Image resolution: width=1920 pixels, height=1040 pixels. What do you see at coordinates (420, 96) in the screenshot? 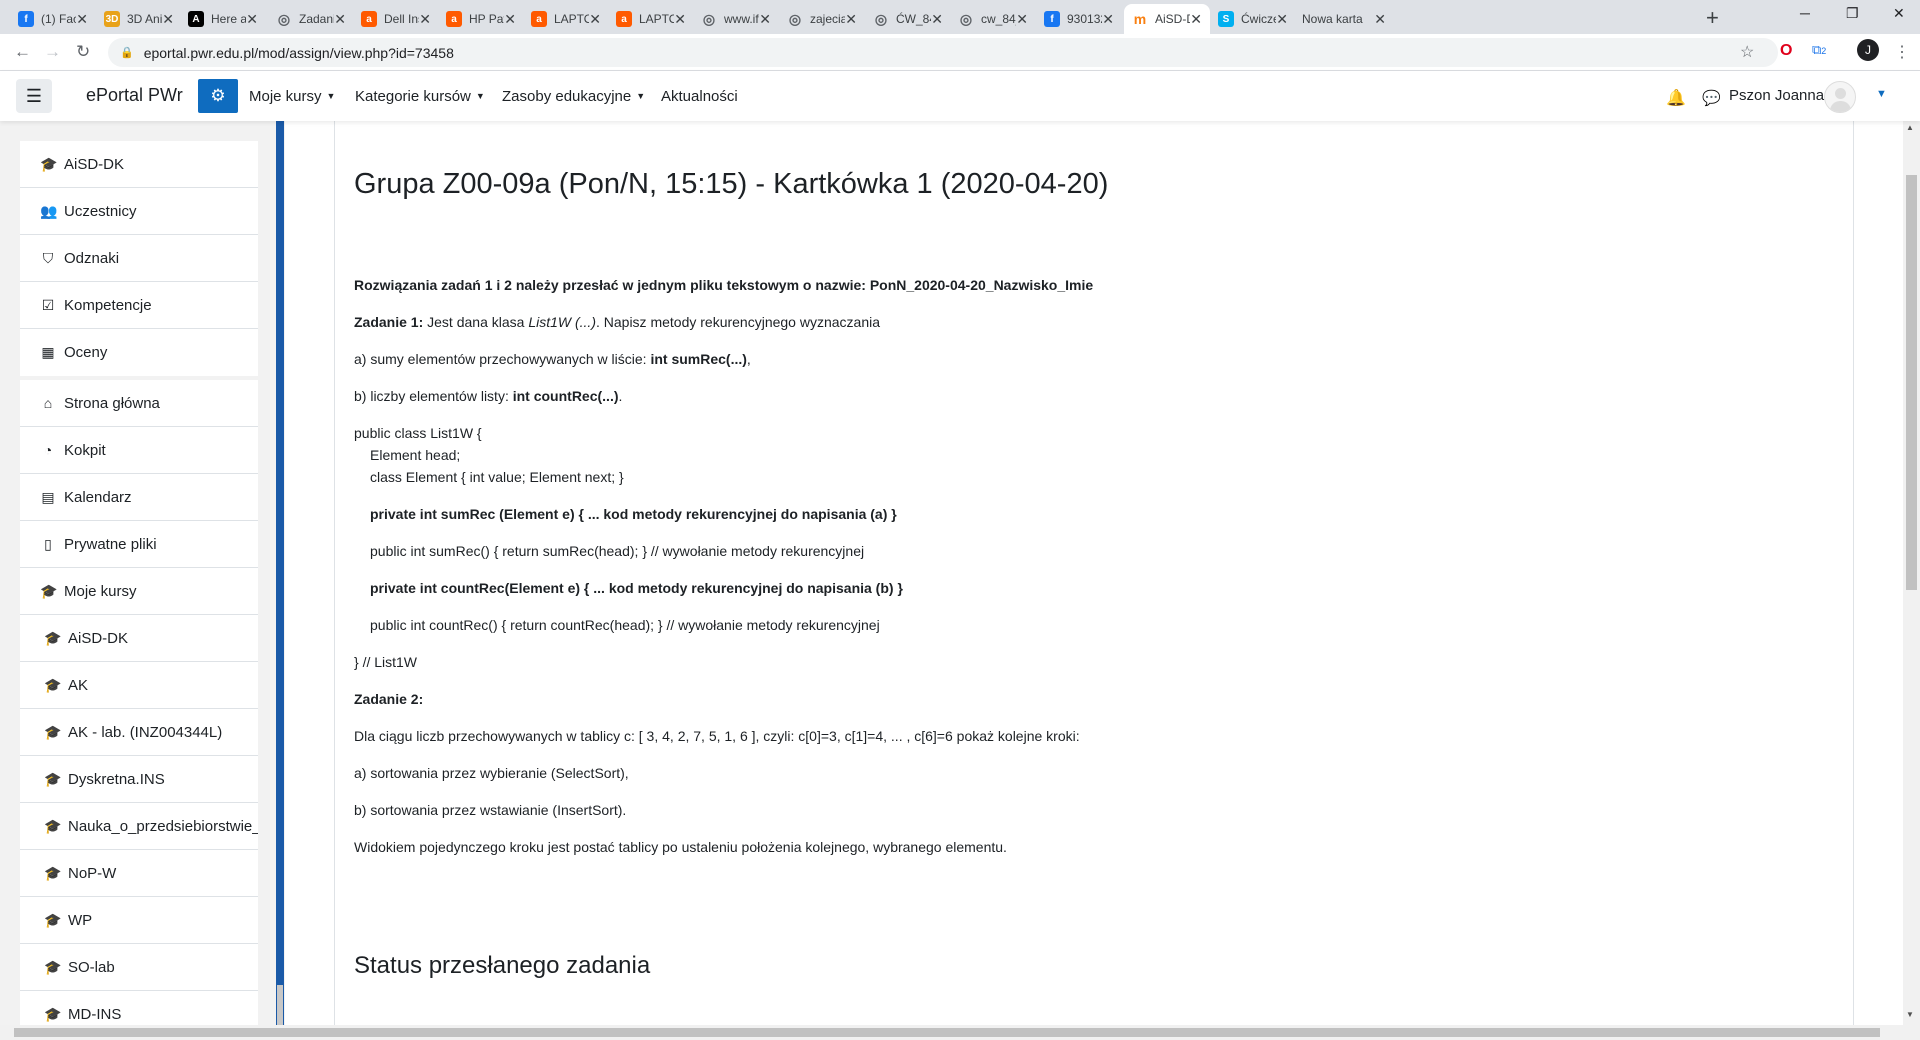
I see `menu-course-categories: Kategorie kursów ▼` at bounding box center [420, 96].